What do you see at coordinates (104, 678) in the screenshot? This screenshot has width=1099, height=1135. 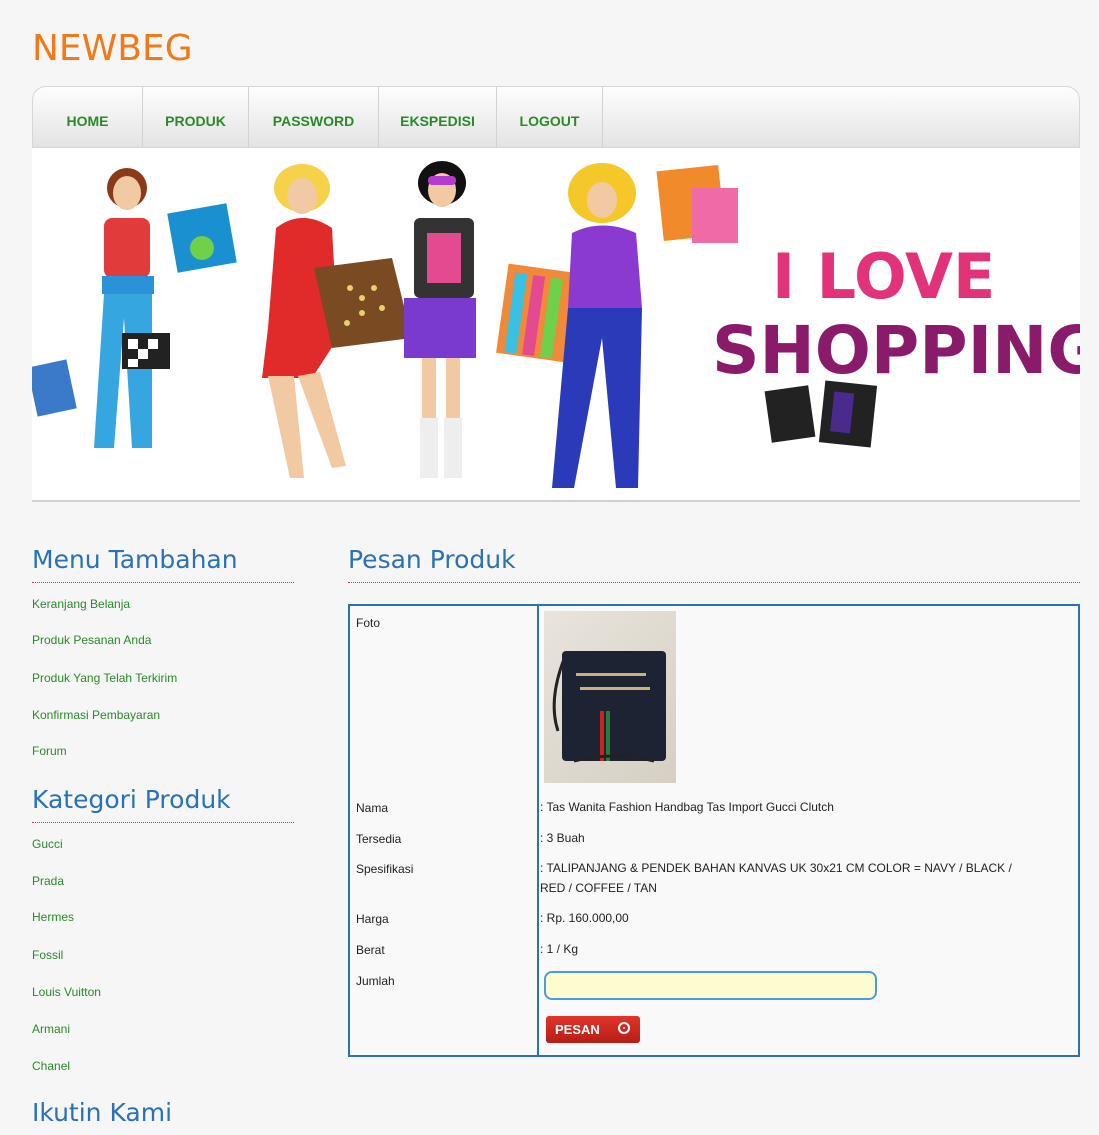 I see `sidebar-item-produk-terkirim: Produk Yang Telah Terkirim` at bounding box center [104, 678].